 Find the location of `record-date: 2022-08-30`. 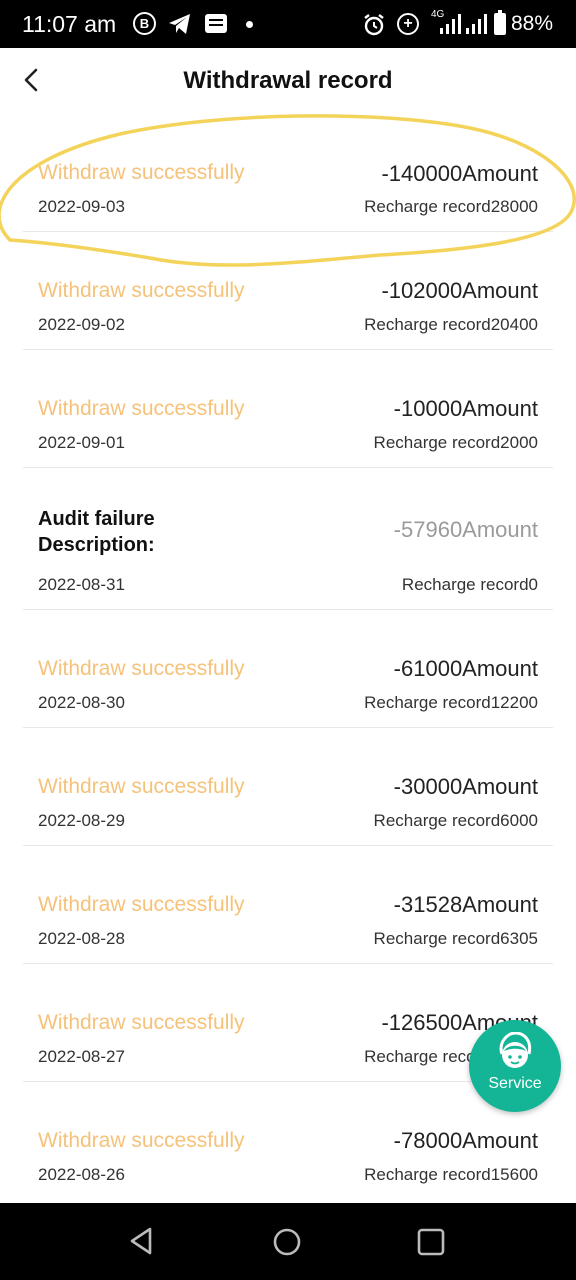

record-date: 2022-08-30 is located at coordinates (81, 702).